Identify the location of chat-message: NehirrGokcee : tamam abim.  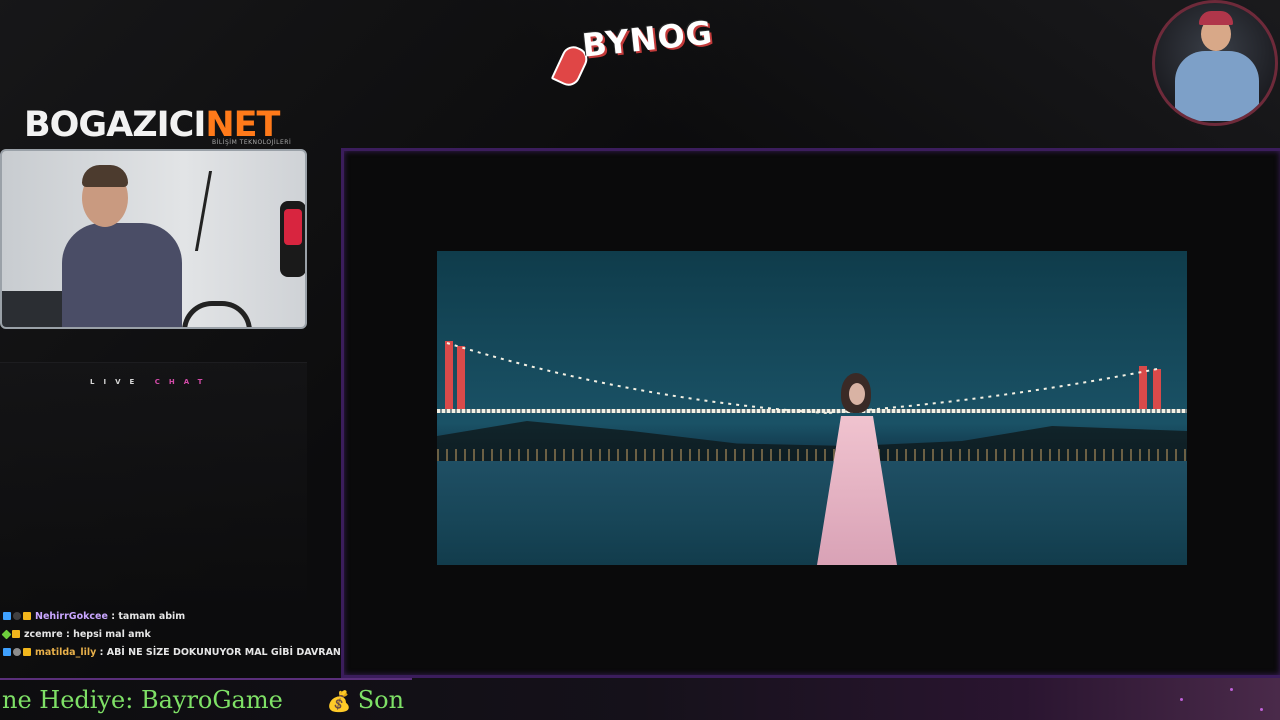
(94, 617).